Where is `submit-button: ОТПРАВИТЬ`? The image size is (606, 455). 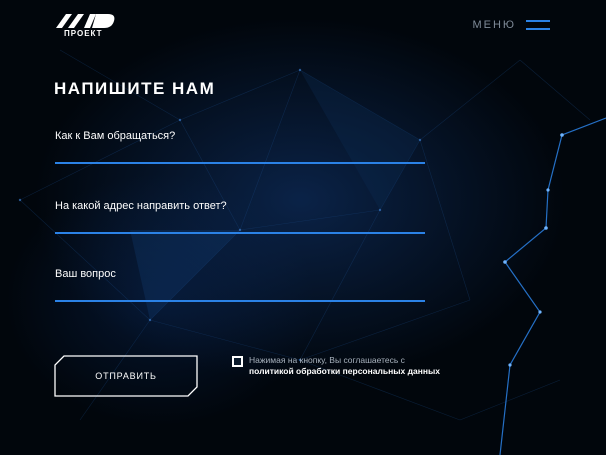
submit-button: ОТПРАВИТЬ is located at coordinates (126, 376).